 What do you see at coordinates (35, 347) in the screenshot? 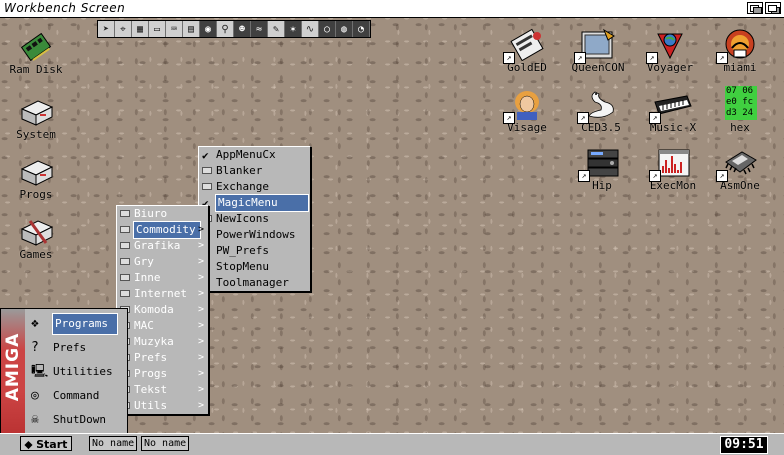
I see `question-icon: ?` at bounding box center [35, 347].